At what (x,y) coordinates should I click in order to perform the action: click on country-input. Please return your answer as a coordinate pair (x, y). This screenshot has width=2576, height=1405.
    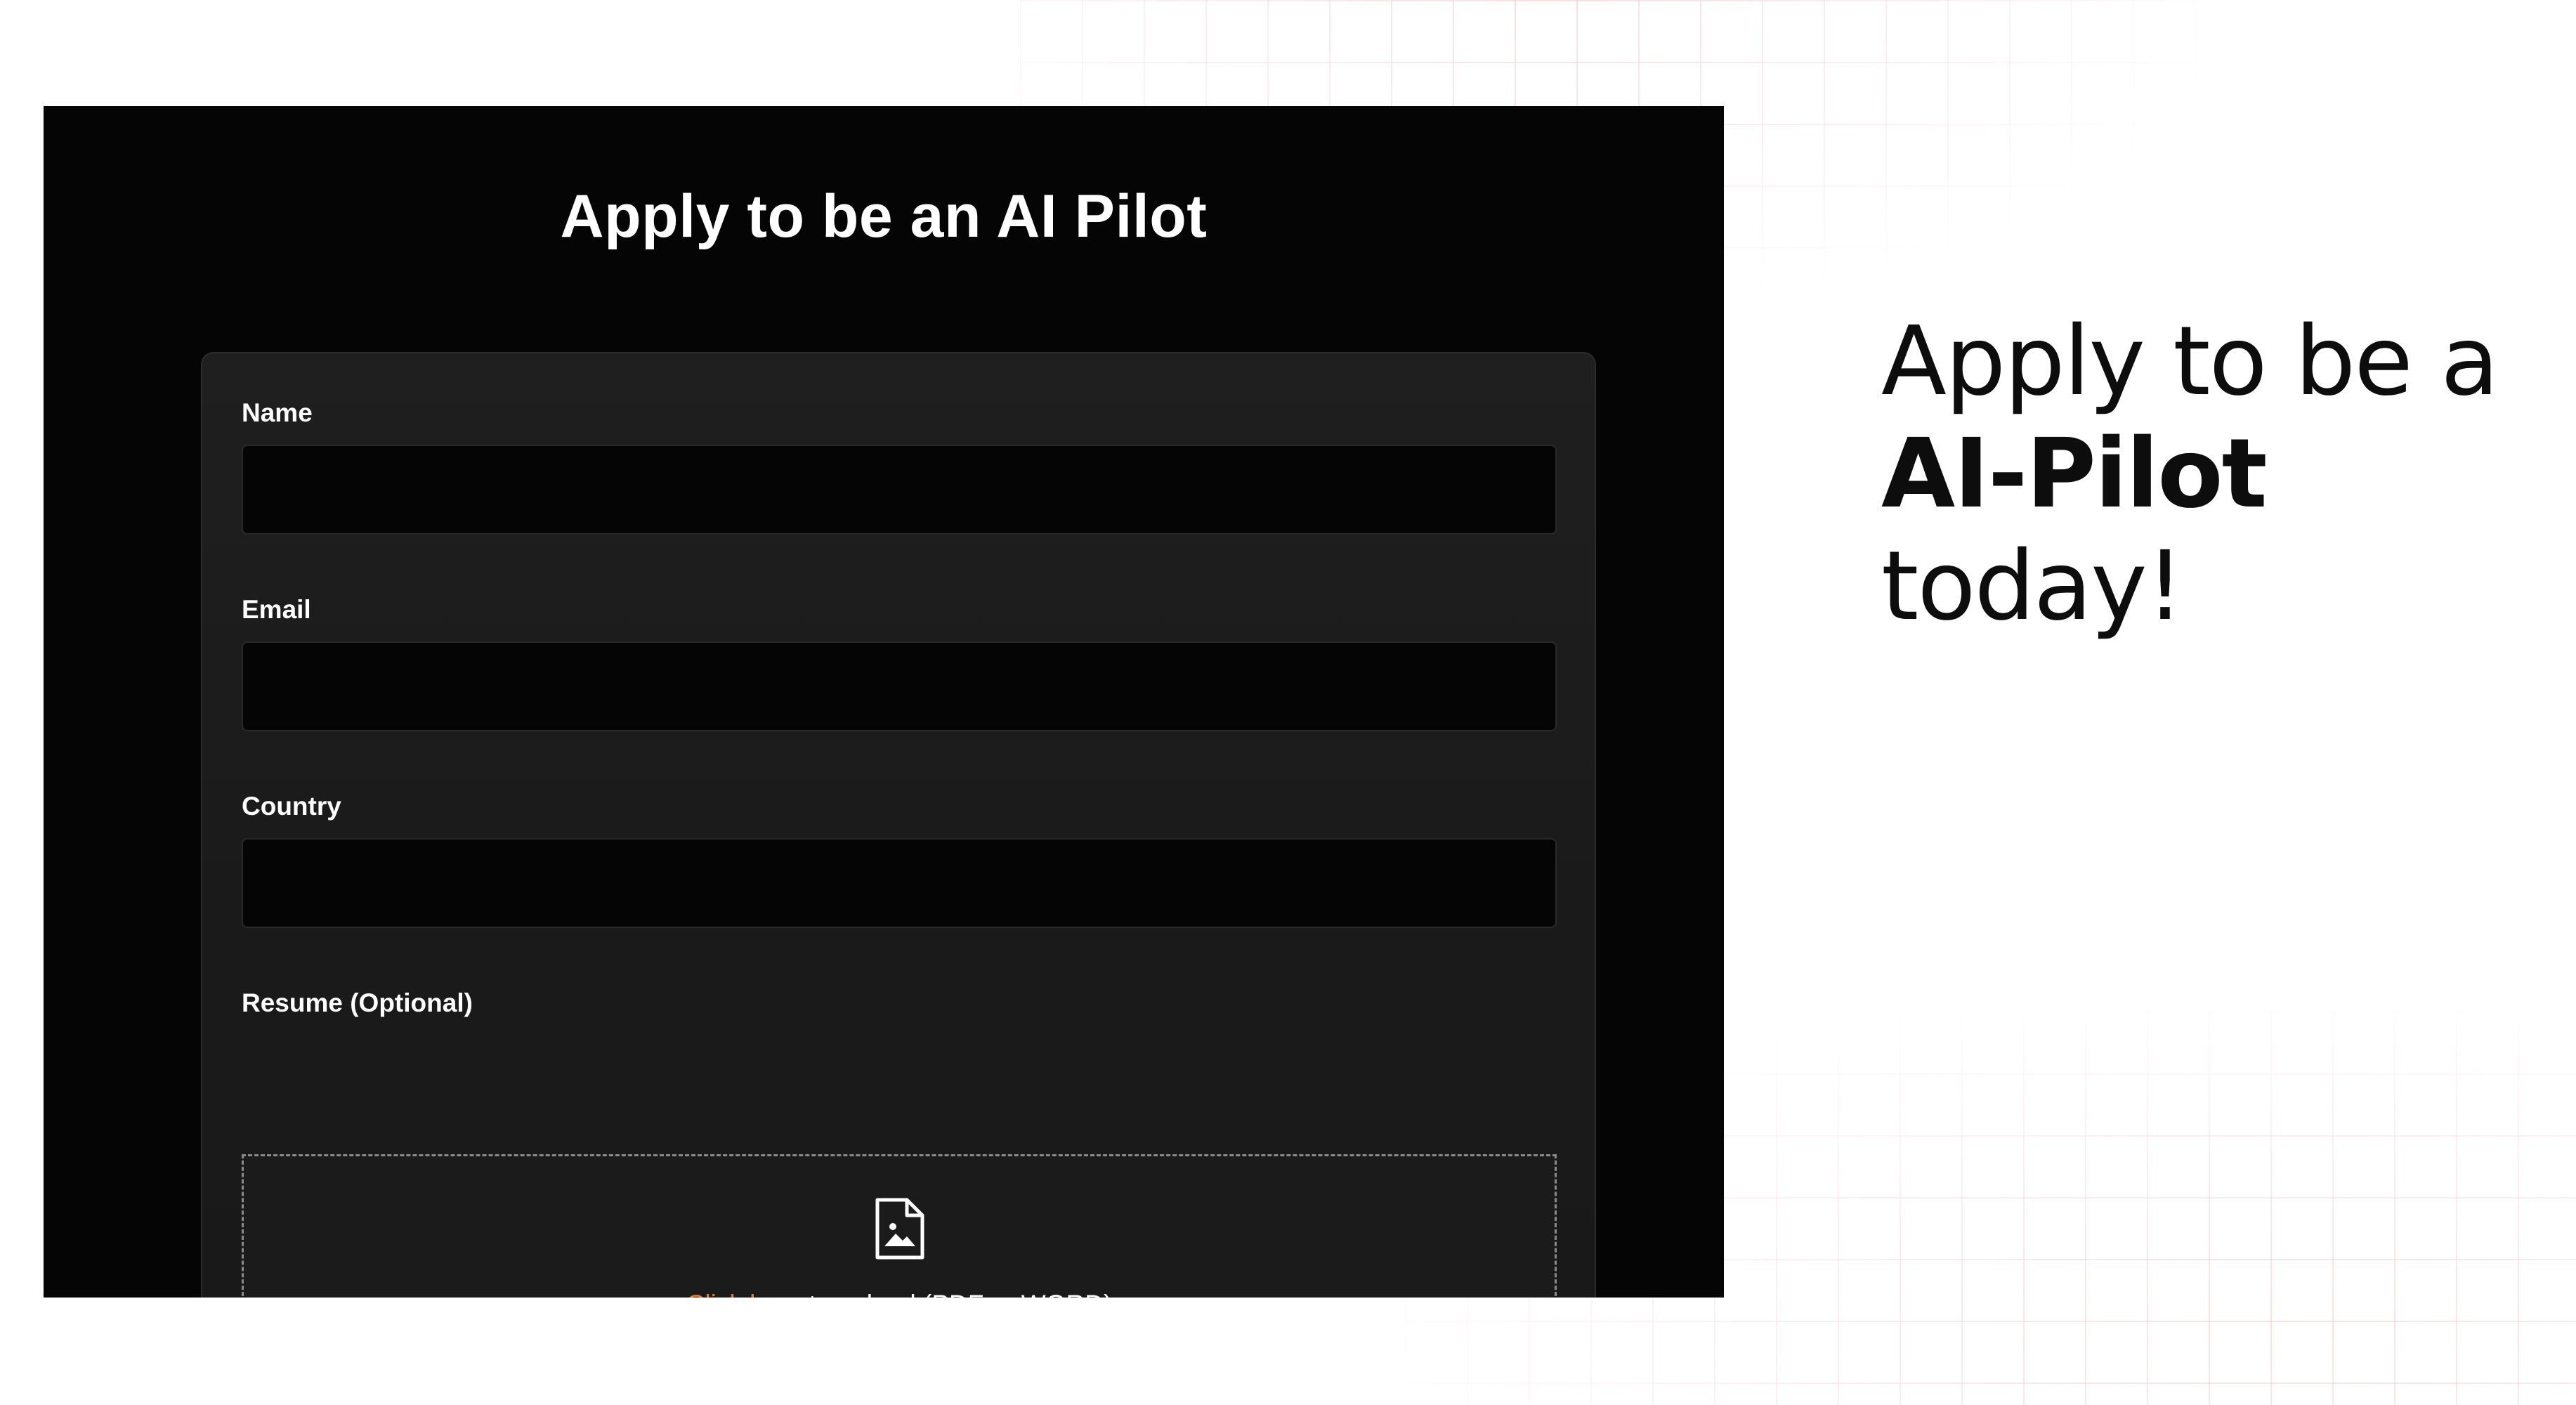
    Looking at the image, I should click on (900, 883).